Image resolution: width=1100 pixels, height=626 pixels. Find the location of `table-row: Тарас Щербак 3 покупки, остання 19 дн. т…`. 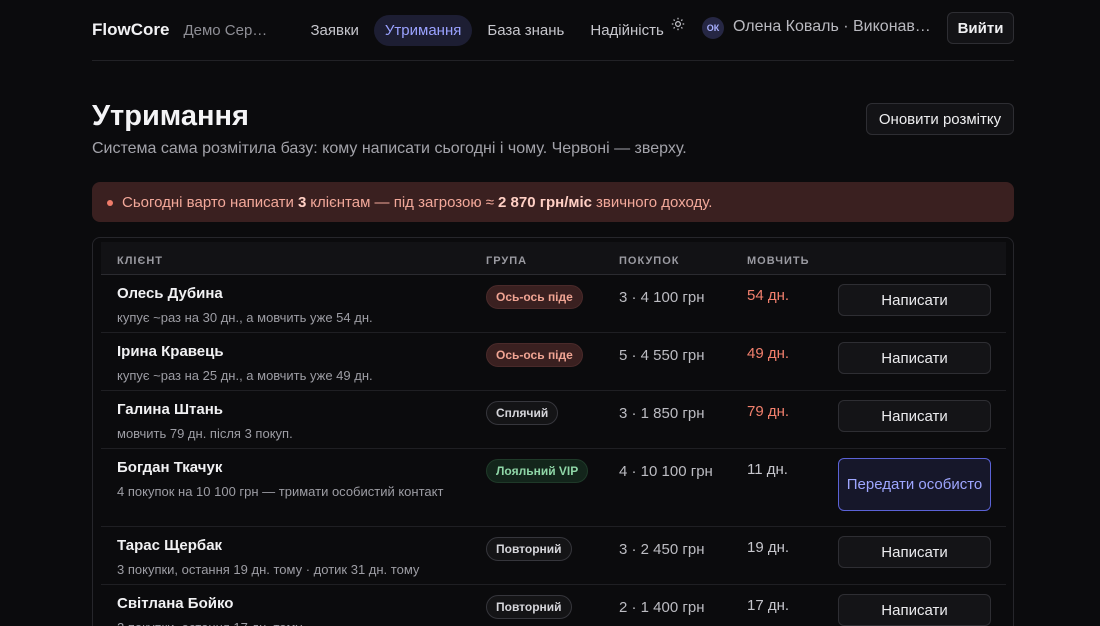

table-row: Тарас Щербак 3 покупки, остання 19 дн. т… is located at coordinates (553, 556).